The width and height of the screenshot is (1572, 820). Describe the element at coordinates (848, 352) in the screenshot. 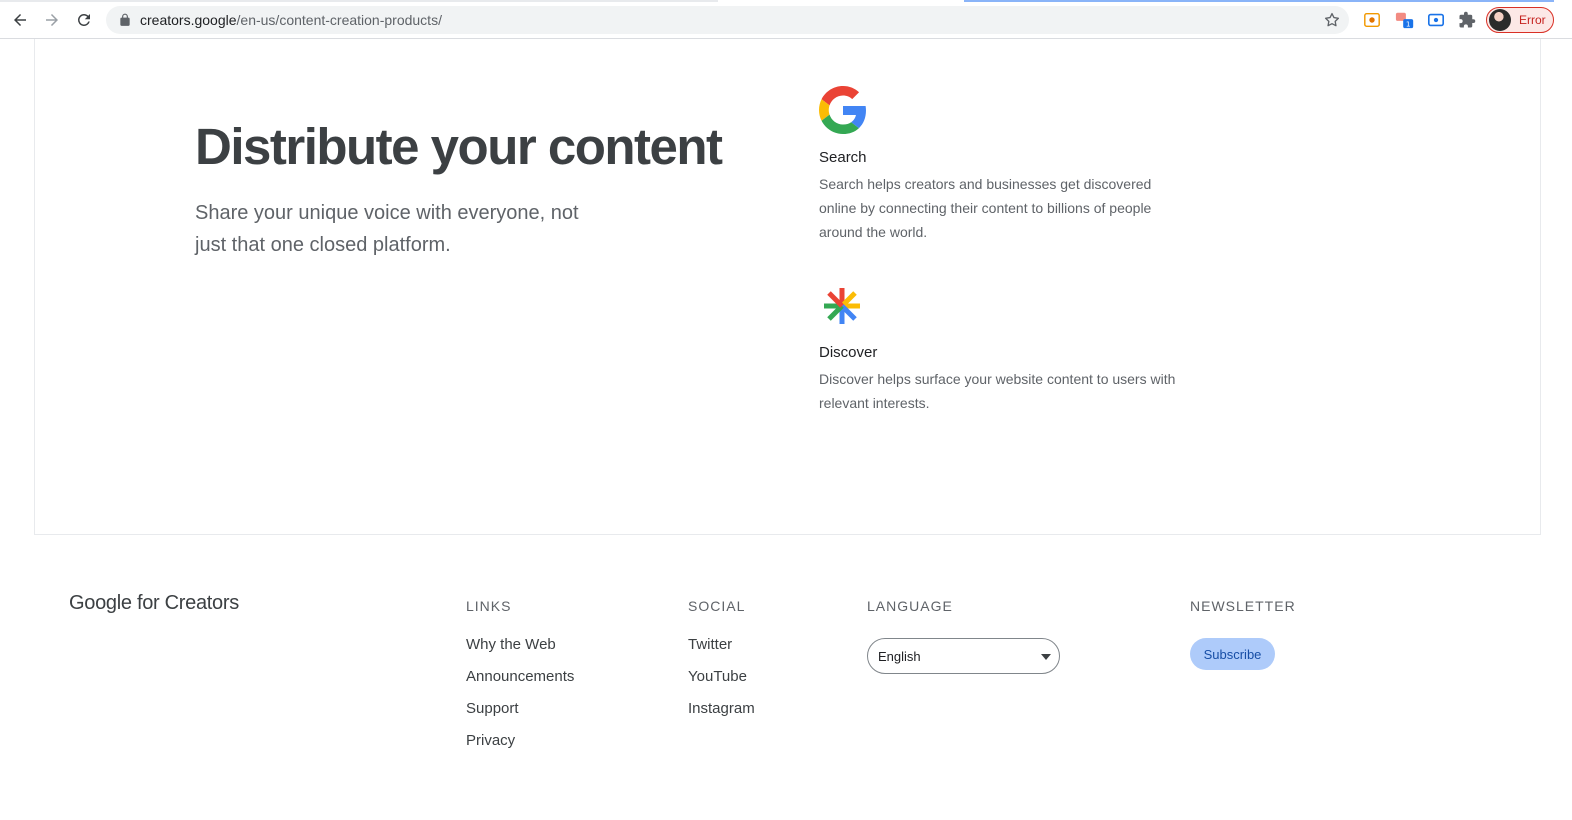

I see `product-title-discover: Discover` at that location.